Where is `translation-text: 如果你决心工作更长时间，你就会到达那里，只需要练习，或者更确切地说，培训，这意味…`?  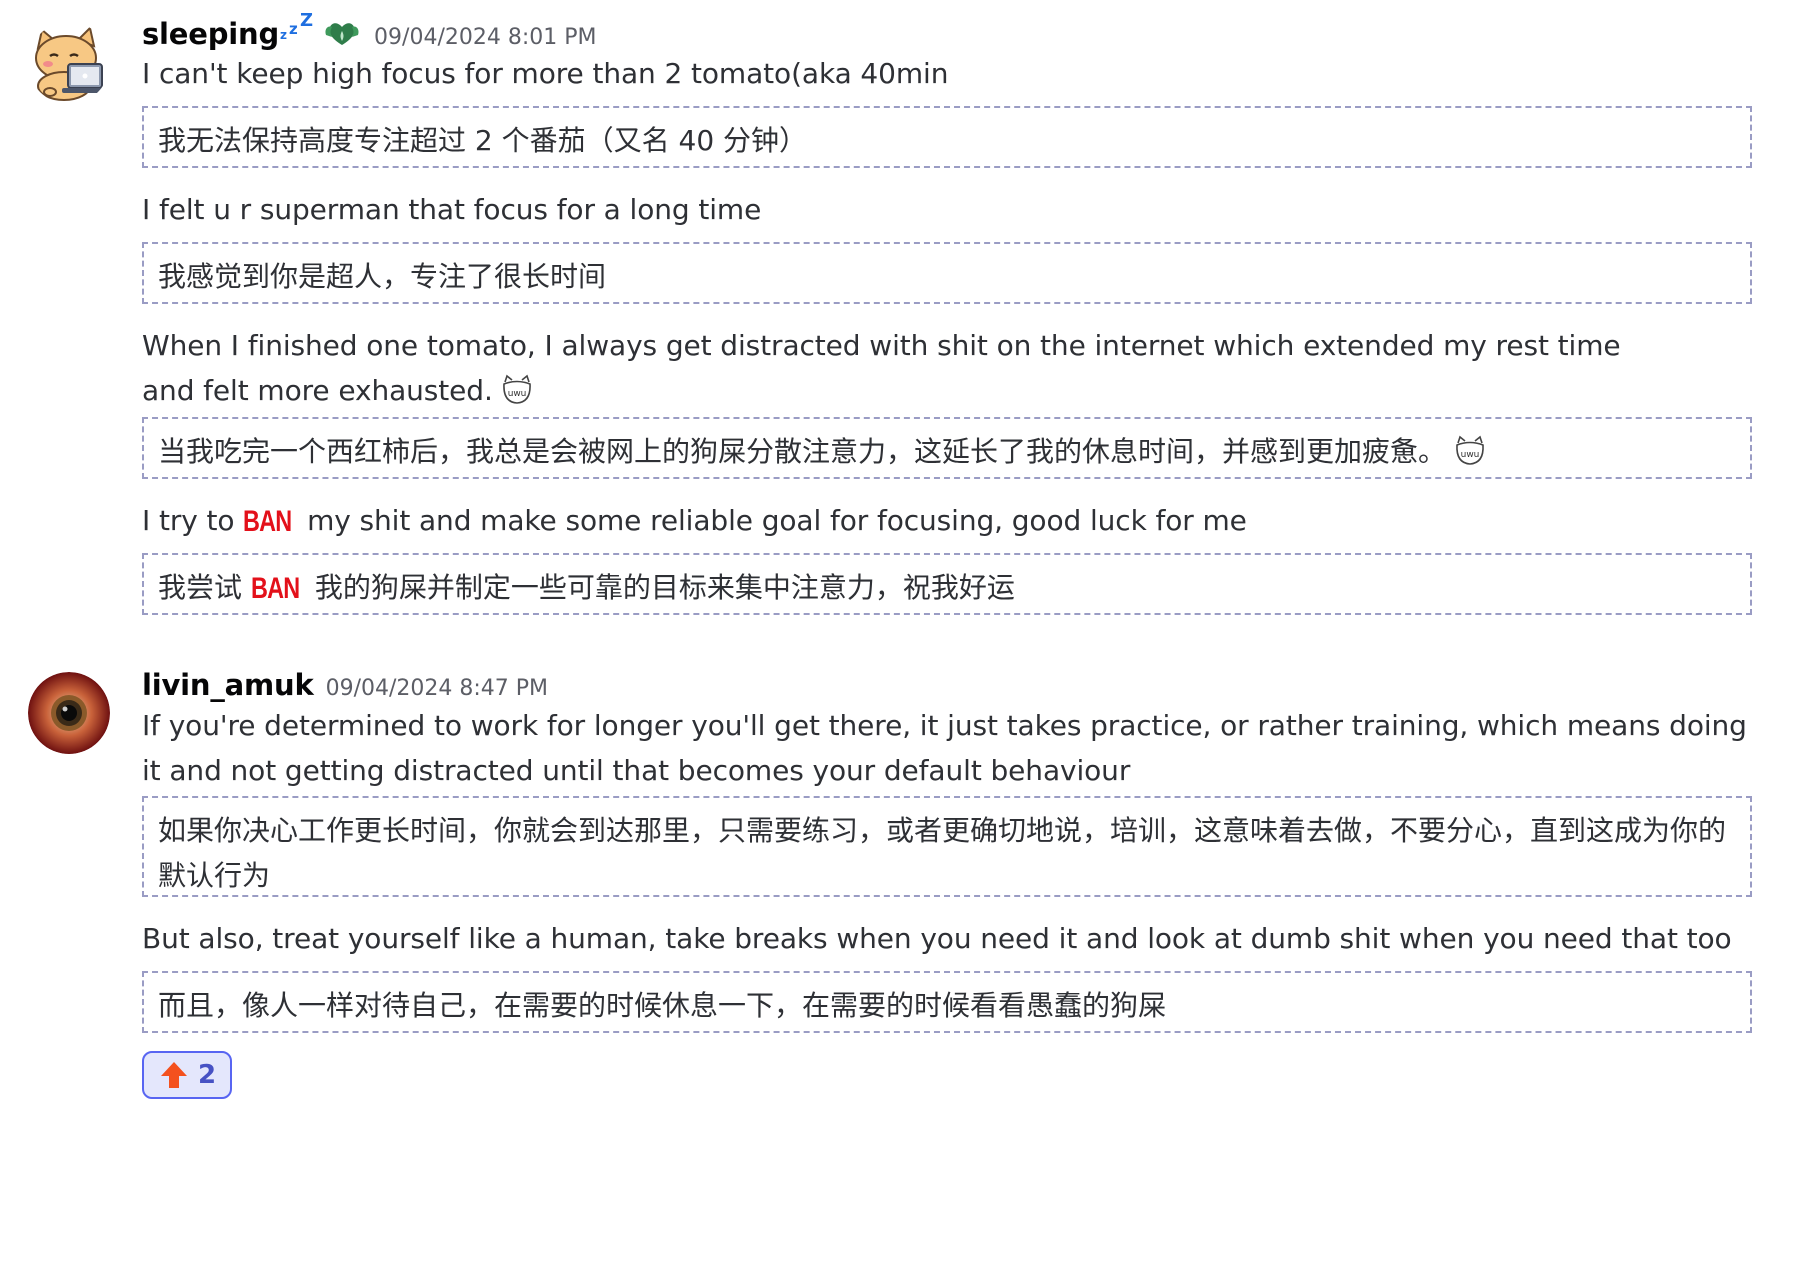
translation-text: 如果你决心工作更长时间，你就会到达那里，只需要练习，或者更确切地说，培训，这意味… is located at coordinates (942, 853).